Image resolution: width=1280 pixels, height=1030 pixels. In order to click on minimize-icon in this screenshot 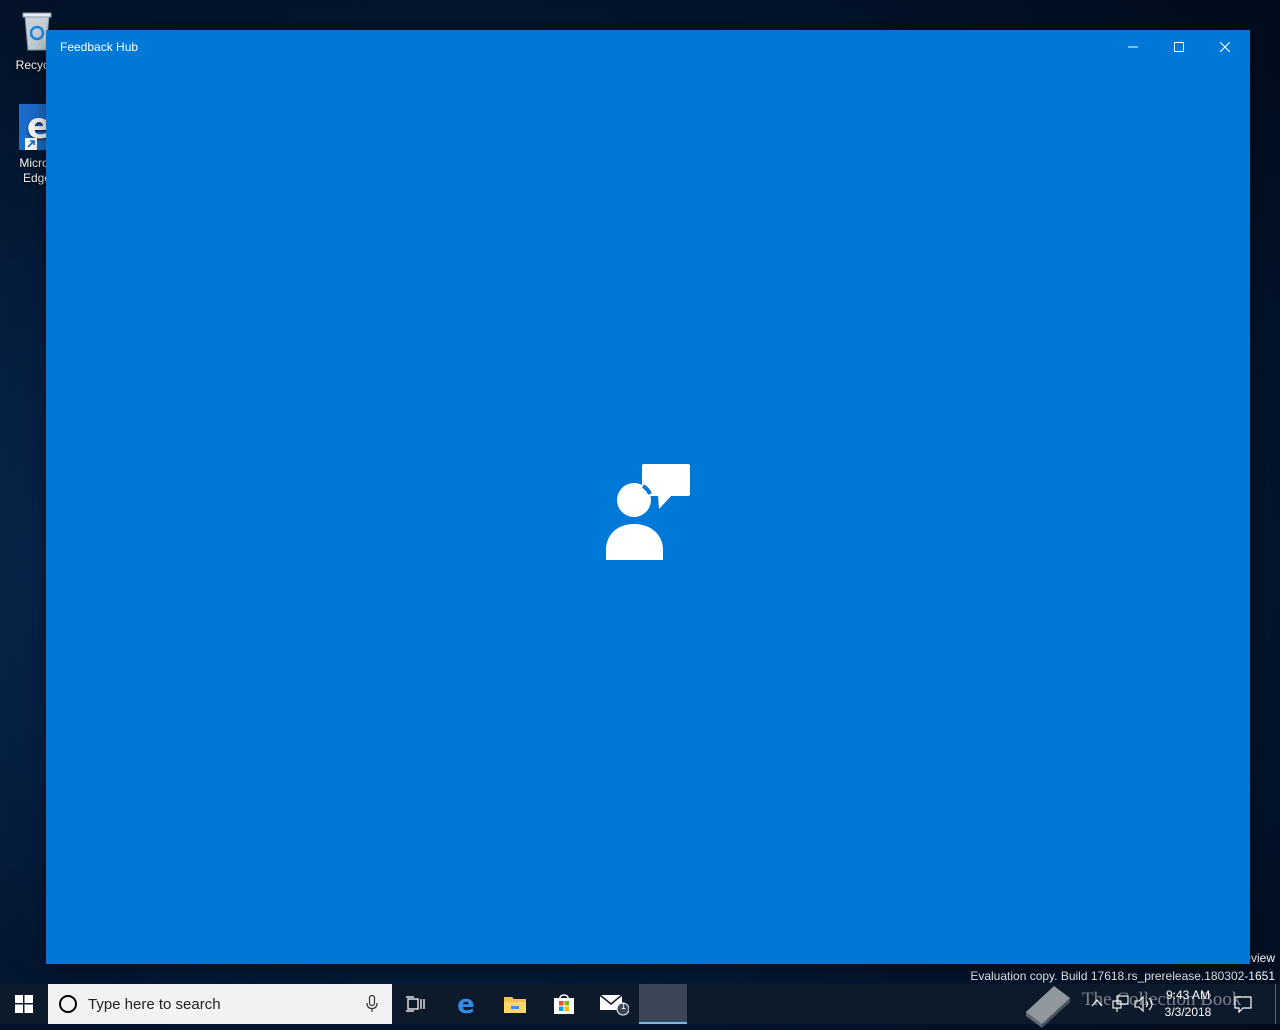, I will do `click(1133, 46)`.